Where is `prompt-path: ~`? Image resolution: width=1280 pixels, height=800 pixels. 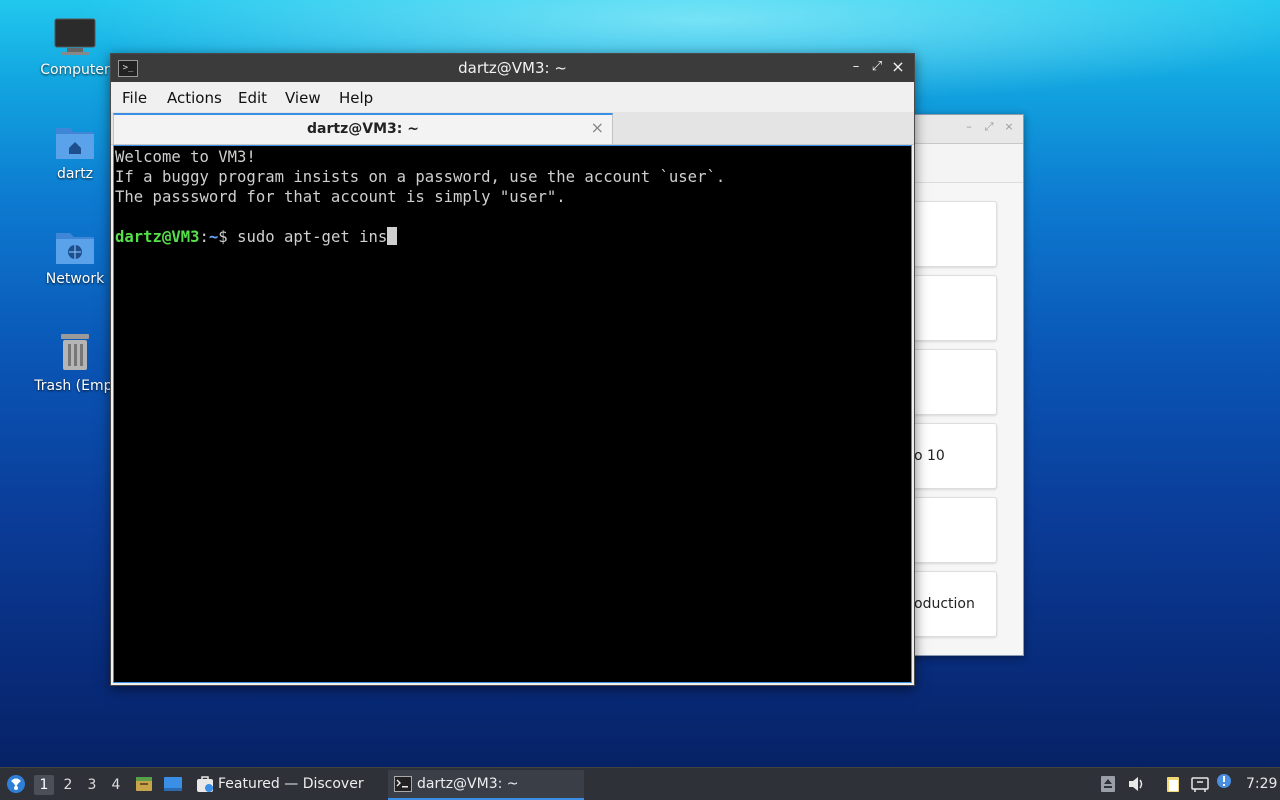 prompt-path: ~ is located at coordinates (213, 237).